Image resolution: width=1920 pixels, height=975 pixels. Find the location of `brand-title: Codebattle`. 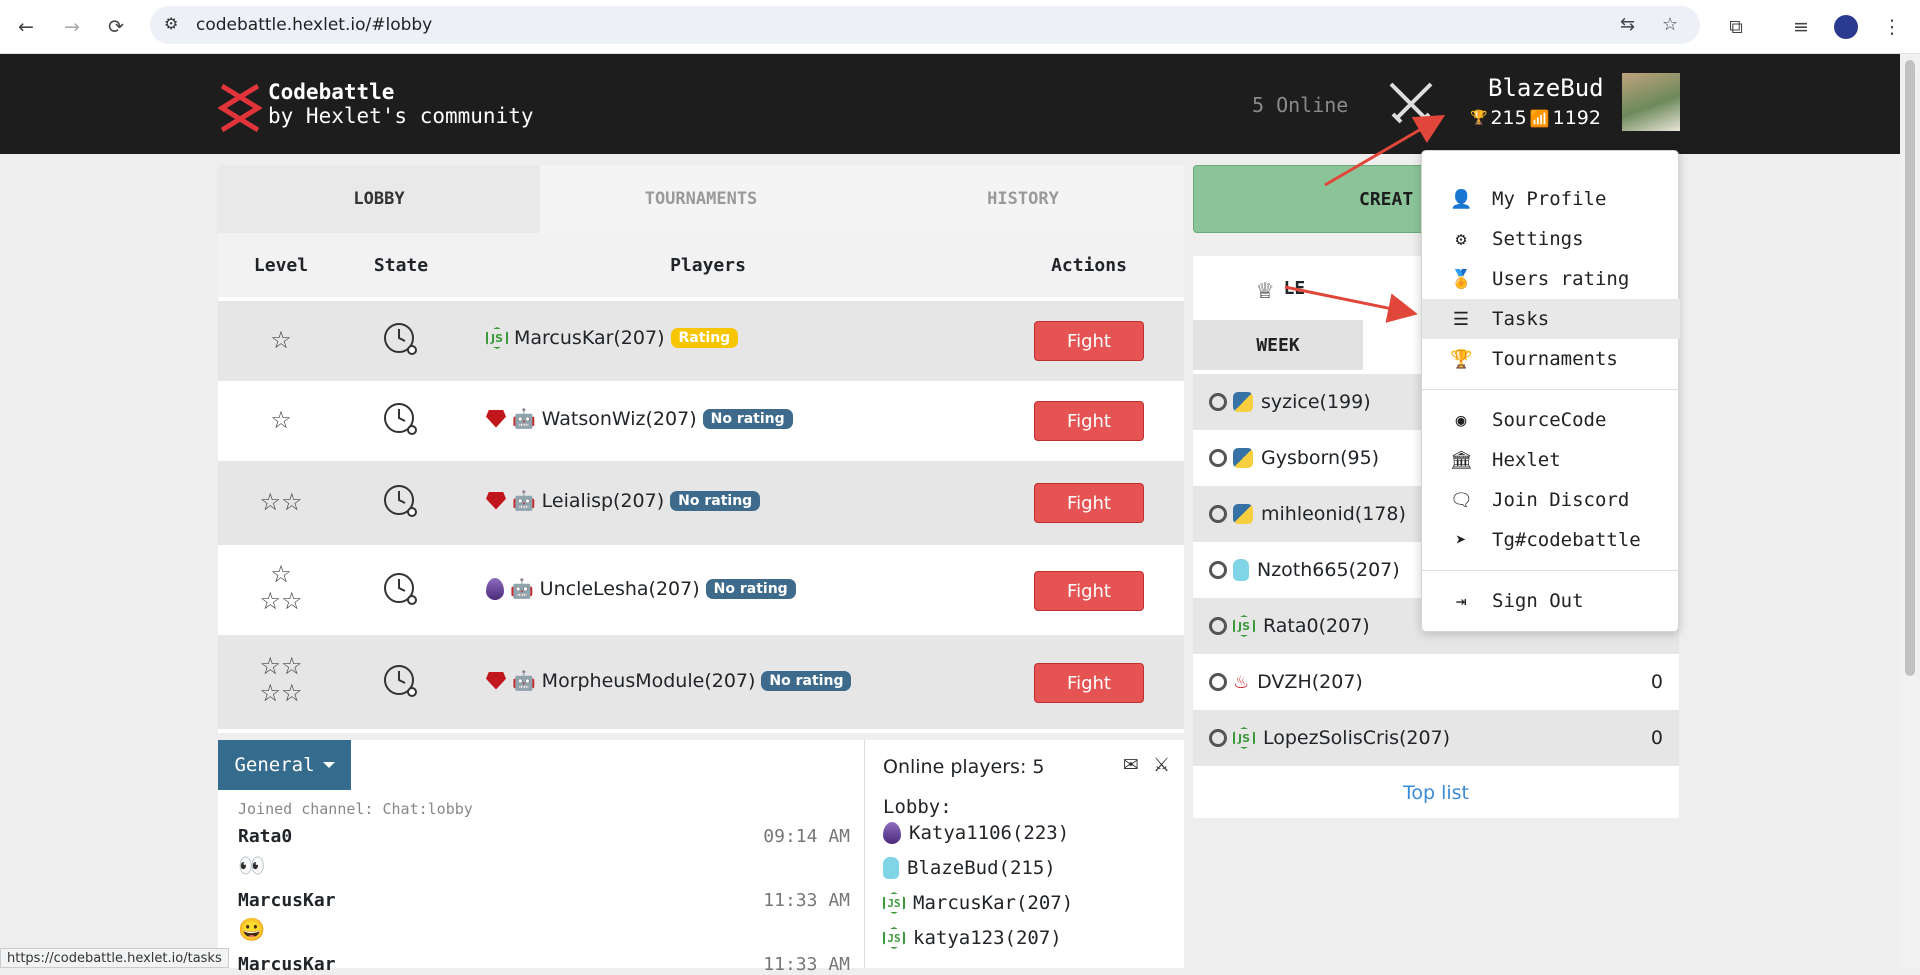

brand-title: Codebattle is located at coordinates (331, 92).